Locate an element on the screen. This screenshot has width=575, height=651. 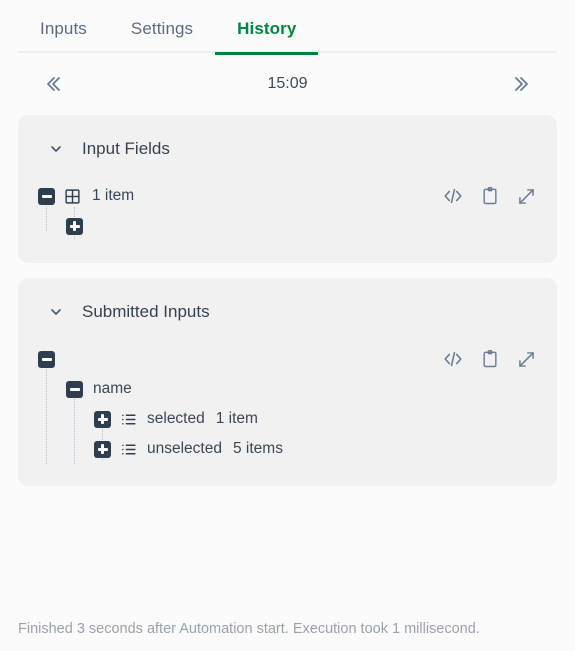
tree-row-label: unselected is located at coordinates (184, 448).